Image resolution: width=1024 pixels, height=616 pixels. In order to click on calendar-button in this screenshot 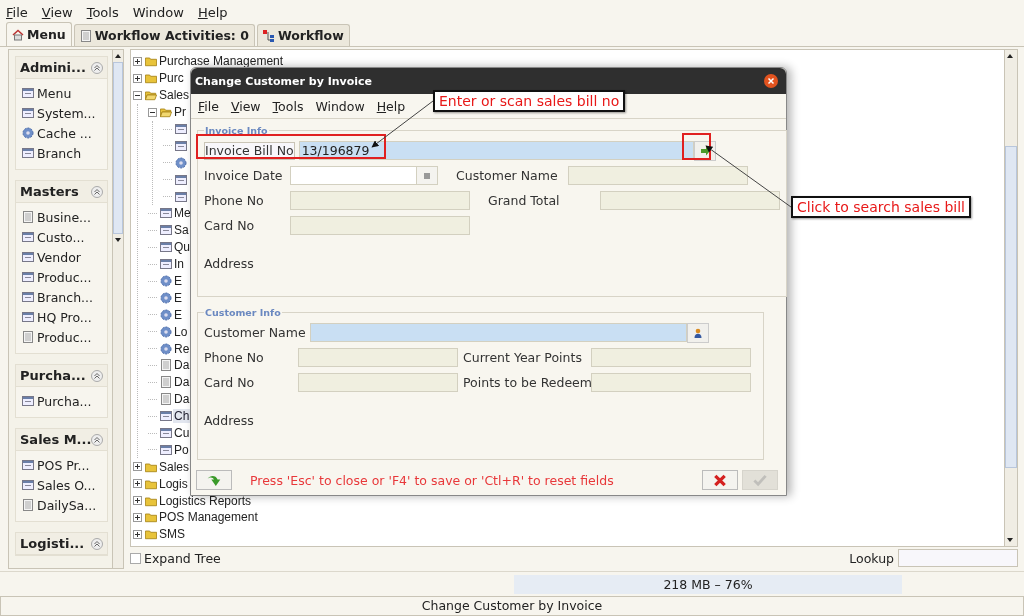, I will do `click(426, 175)`.